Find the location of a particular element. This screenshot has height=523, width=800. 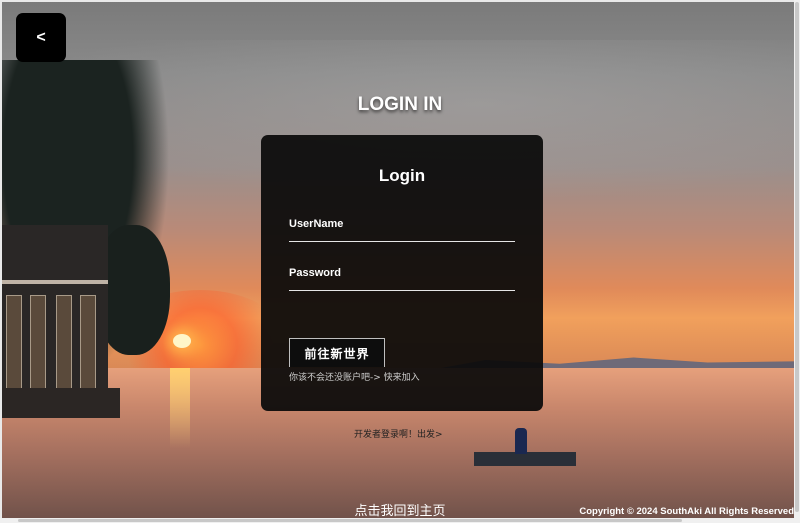

username-label: UserName is located at coordinates (316, 224).